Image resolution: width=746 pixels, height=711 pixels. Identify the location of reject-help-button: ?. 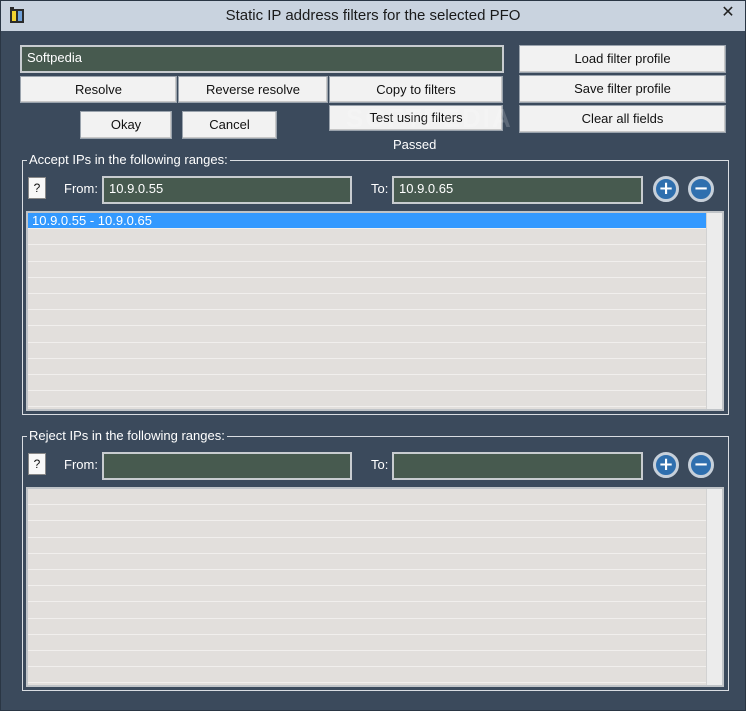
(37, 464).